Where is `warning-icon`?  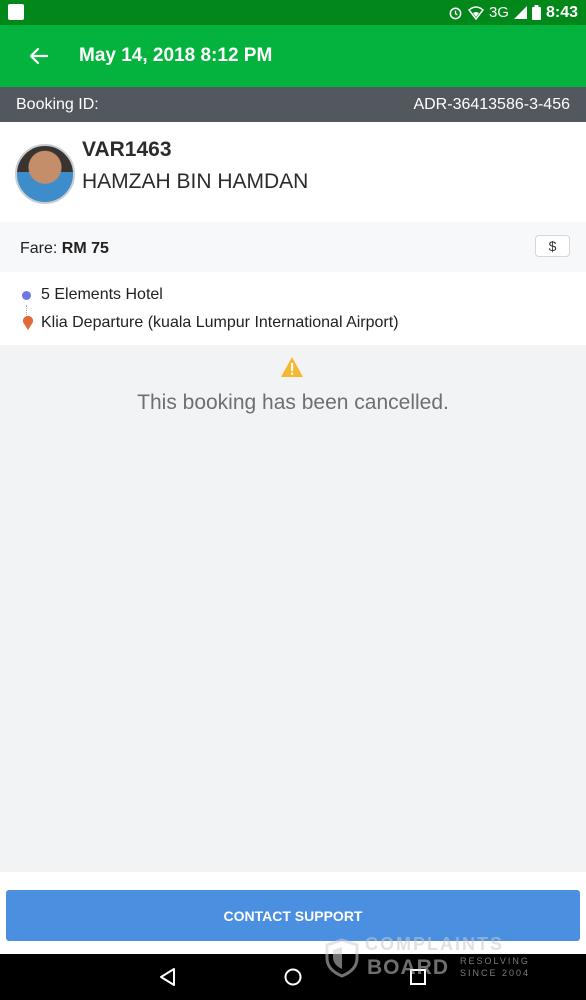
warning-icon is located at coordinates (292, 367).